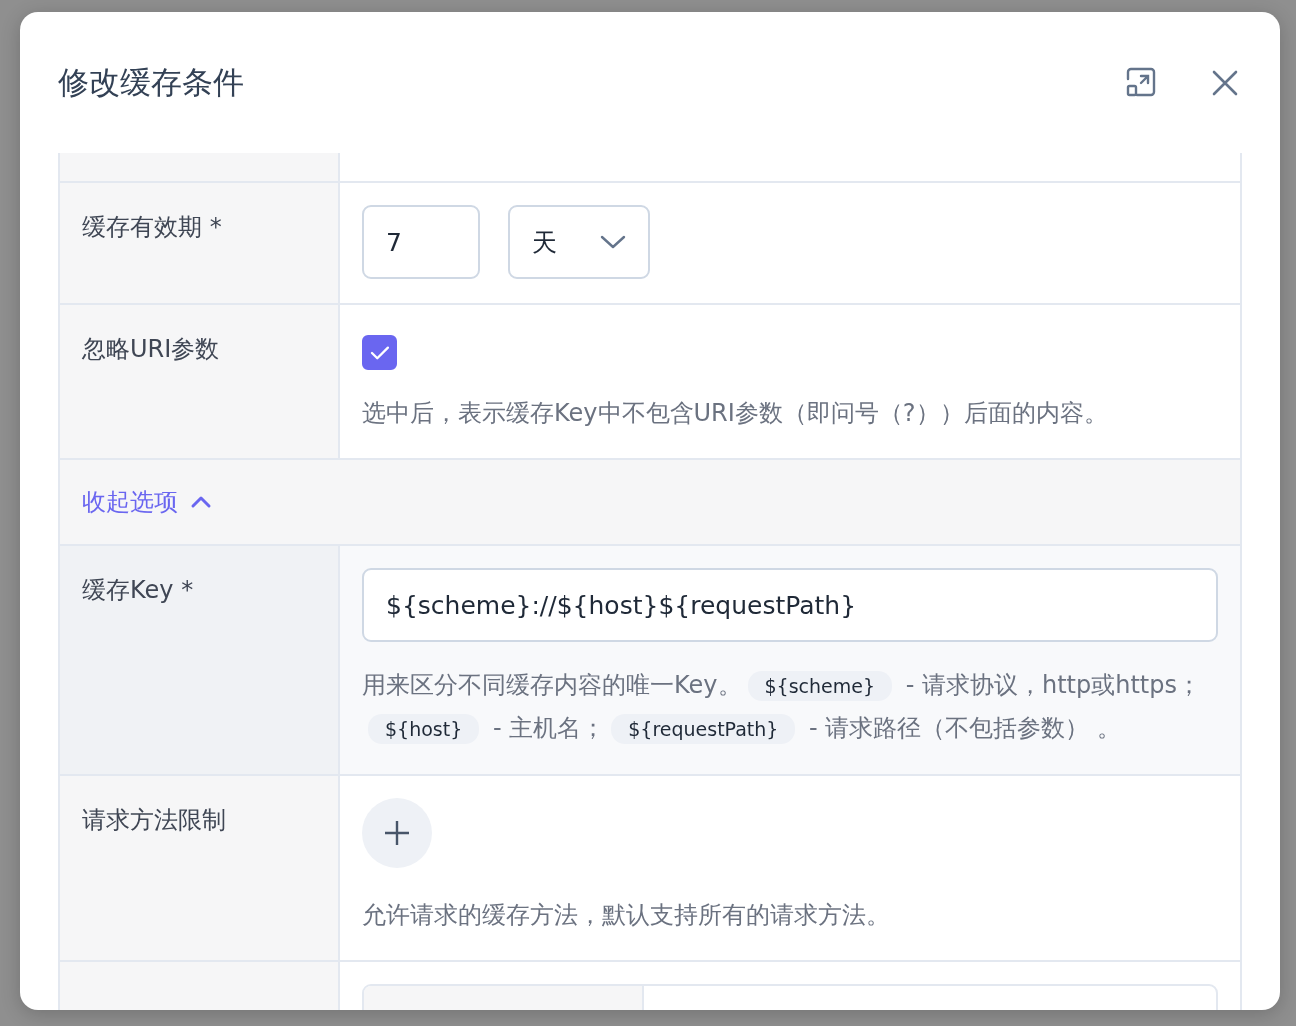 This screenshot has width=1296, height=1026. Describe the element at coordinates (154, 820) in the screenshot. I see `field-label: 请求方法限制` at that location.